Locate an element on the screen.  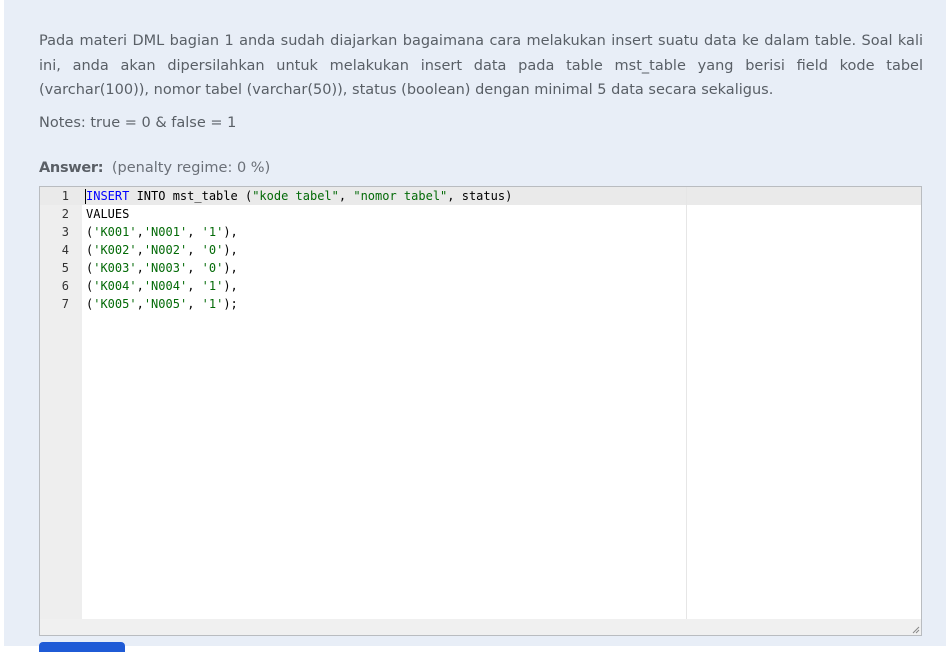
string-token: 'N002' is located at coordinates (165, 250).